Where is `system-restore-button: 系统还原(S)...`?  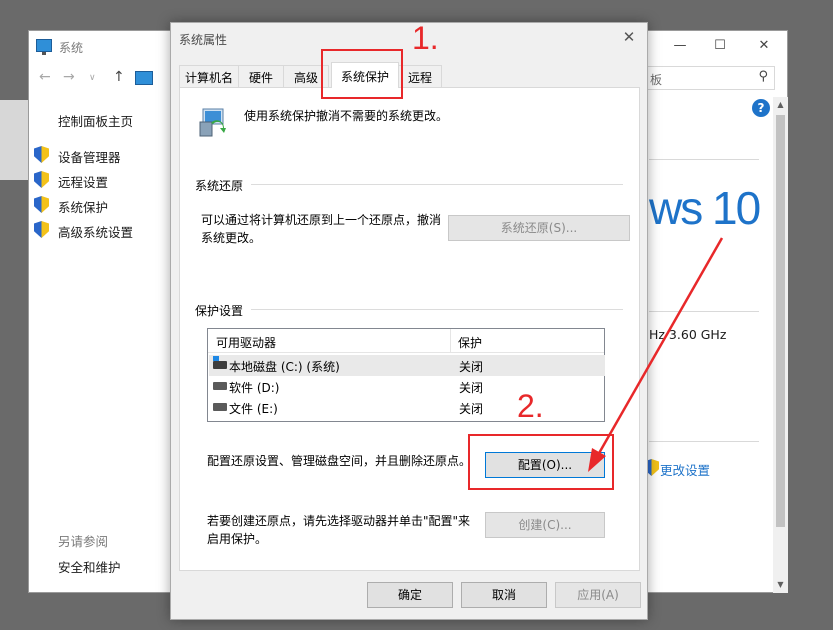
system-restore-button: 系统还原(S)... is located at coordinates (539, 228).